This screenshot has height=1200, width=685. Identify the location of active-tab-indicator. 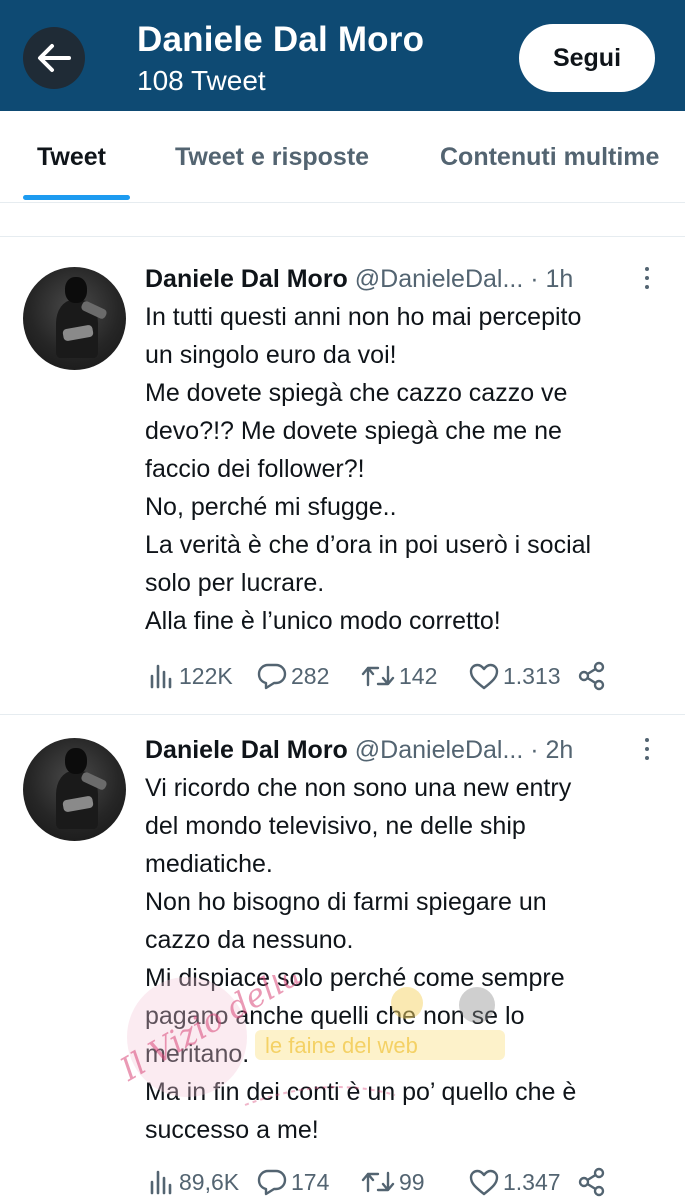
(76, 197).